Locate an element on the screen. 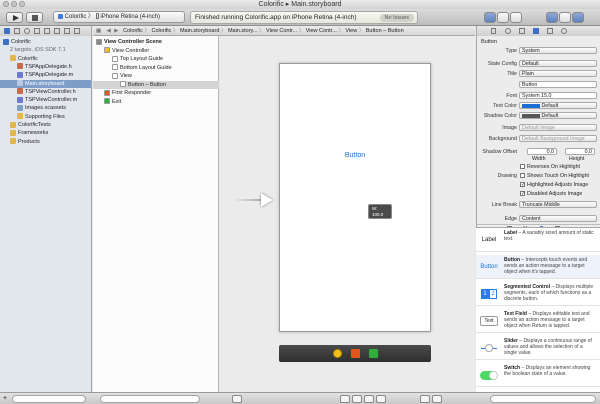 The height and width of the screenshot is (404, 600). resolve-autolayout-button is located at coordinates (369, 399).